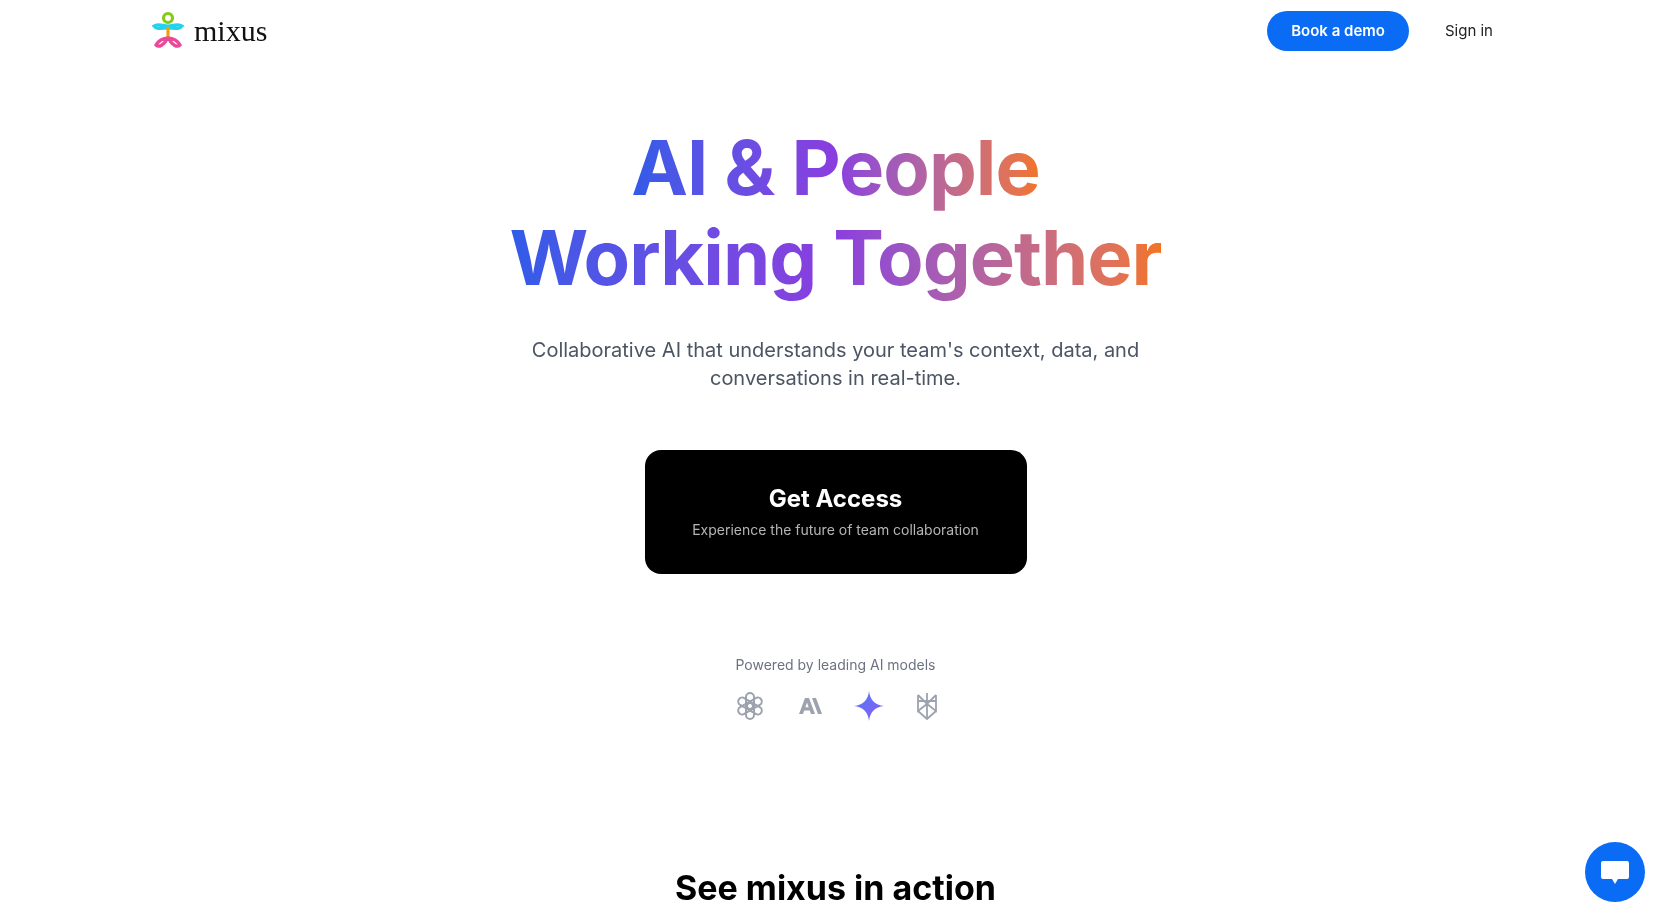  Describe the element at coordinates (835, 364) in the screenshot. I see `hero-subtitle: Collaborative AI that understands your team's context, data, and conversations in real-time.` at that location.